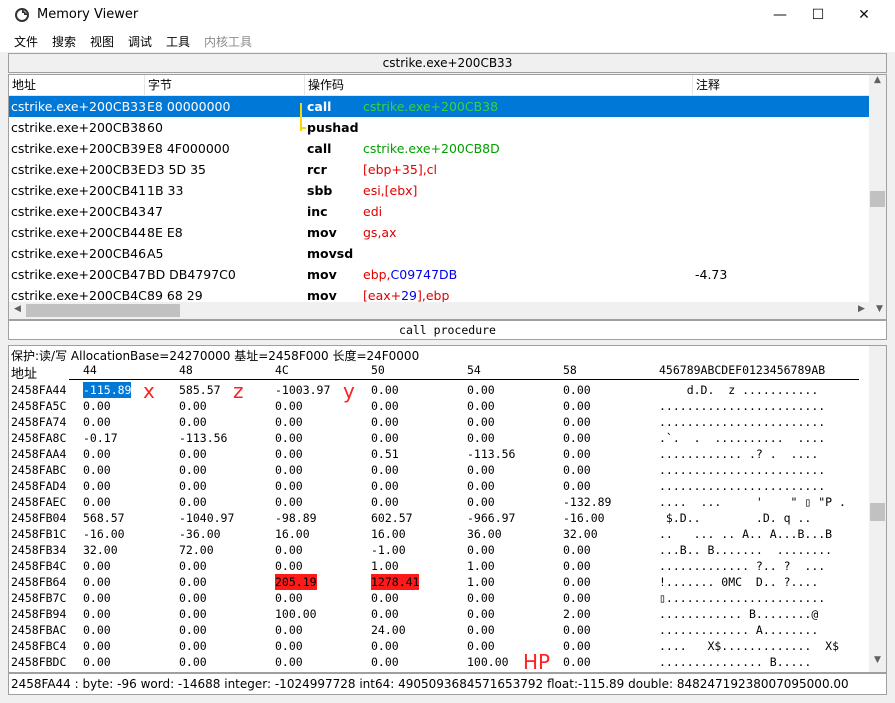  I want to click on col-bytes: 字节, so click(225, 85).